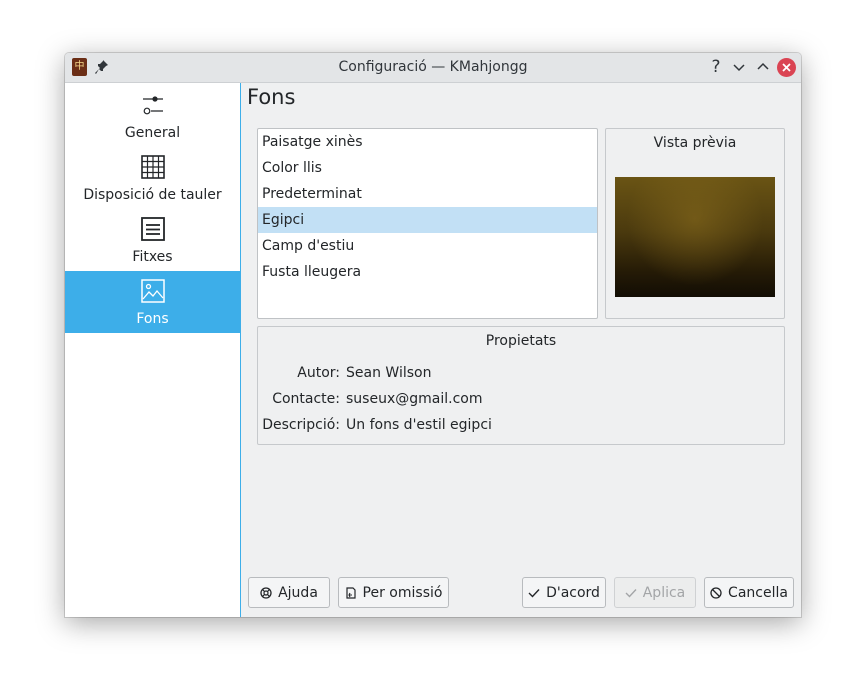  I want to click on ok-button-label: D'acord, so click(573, 592).